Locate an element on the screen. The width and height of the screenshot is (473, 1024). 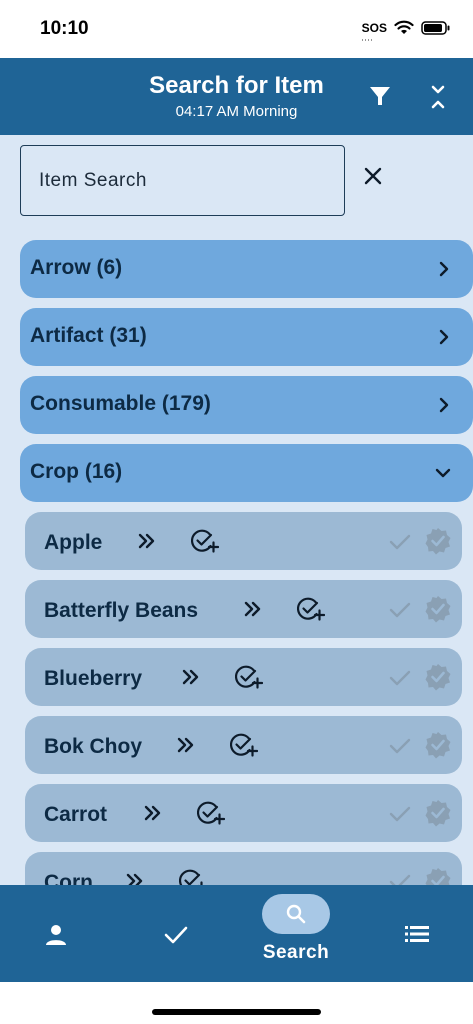
item-name: Apple is located at coordinates (73, 542).